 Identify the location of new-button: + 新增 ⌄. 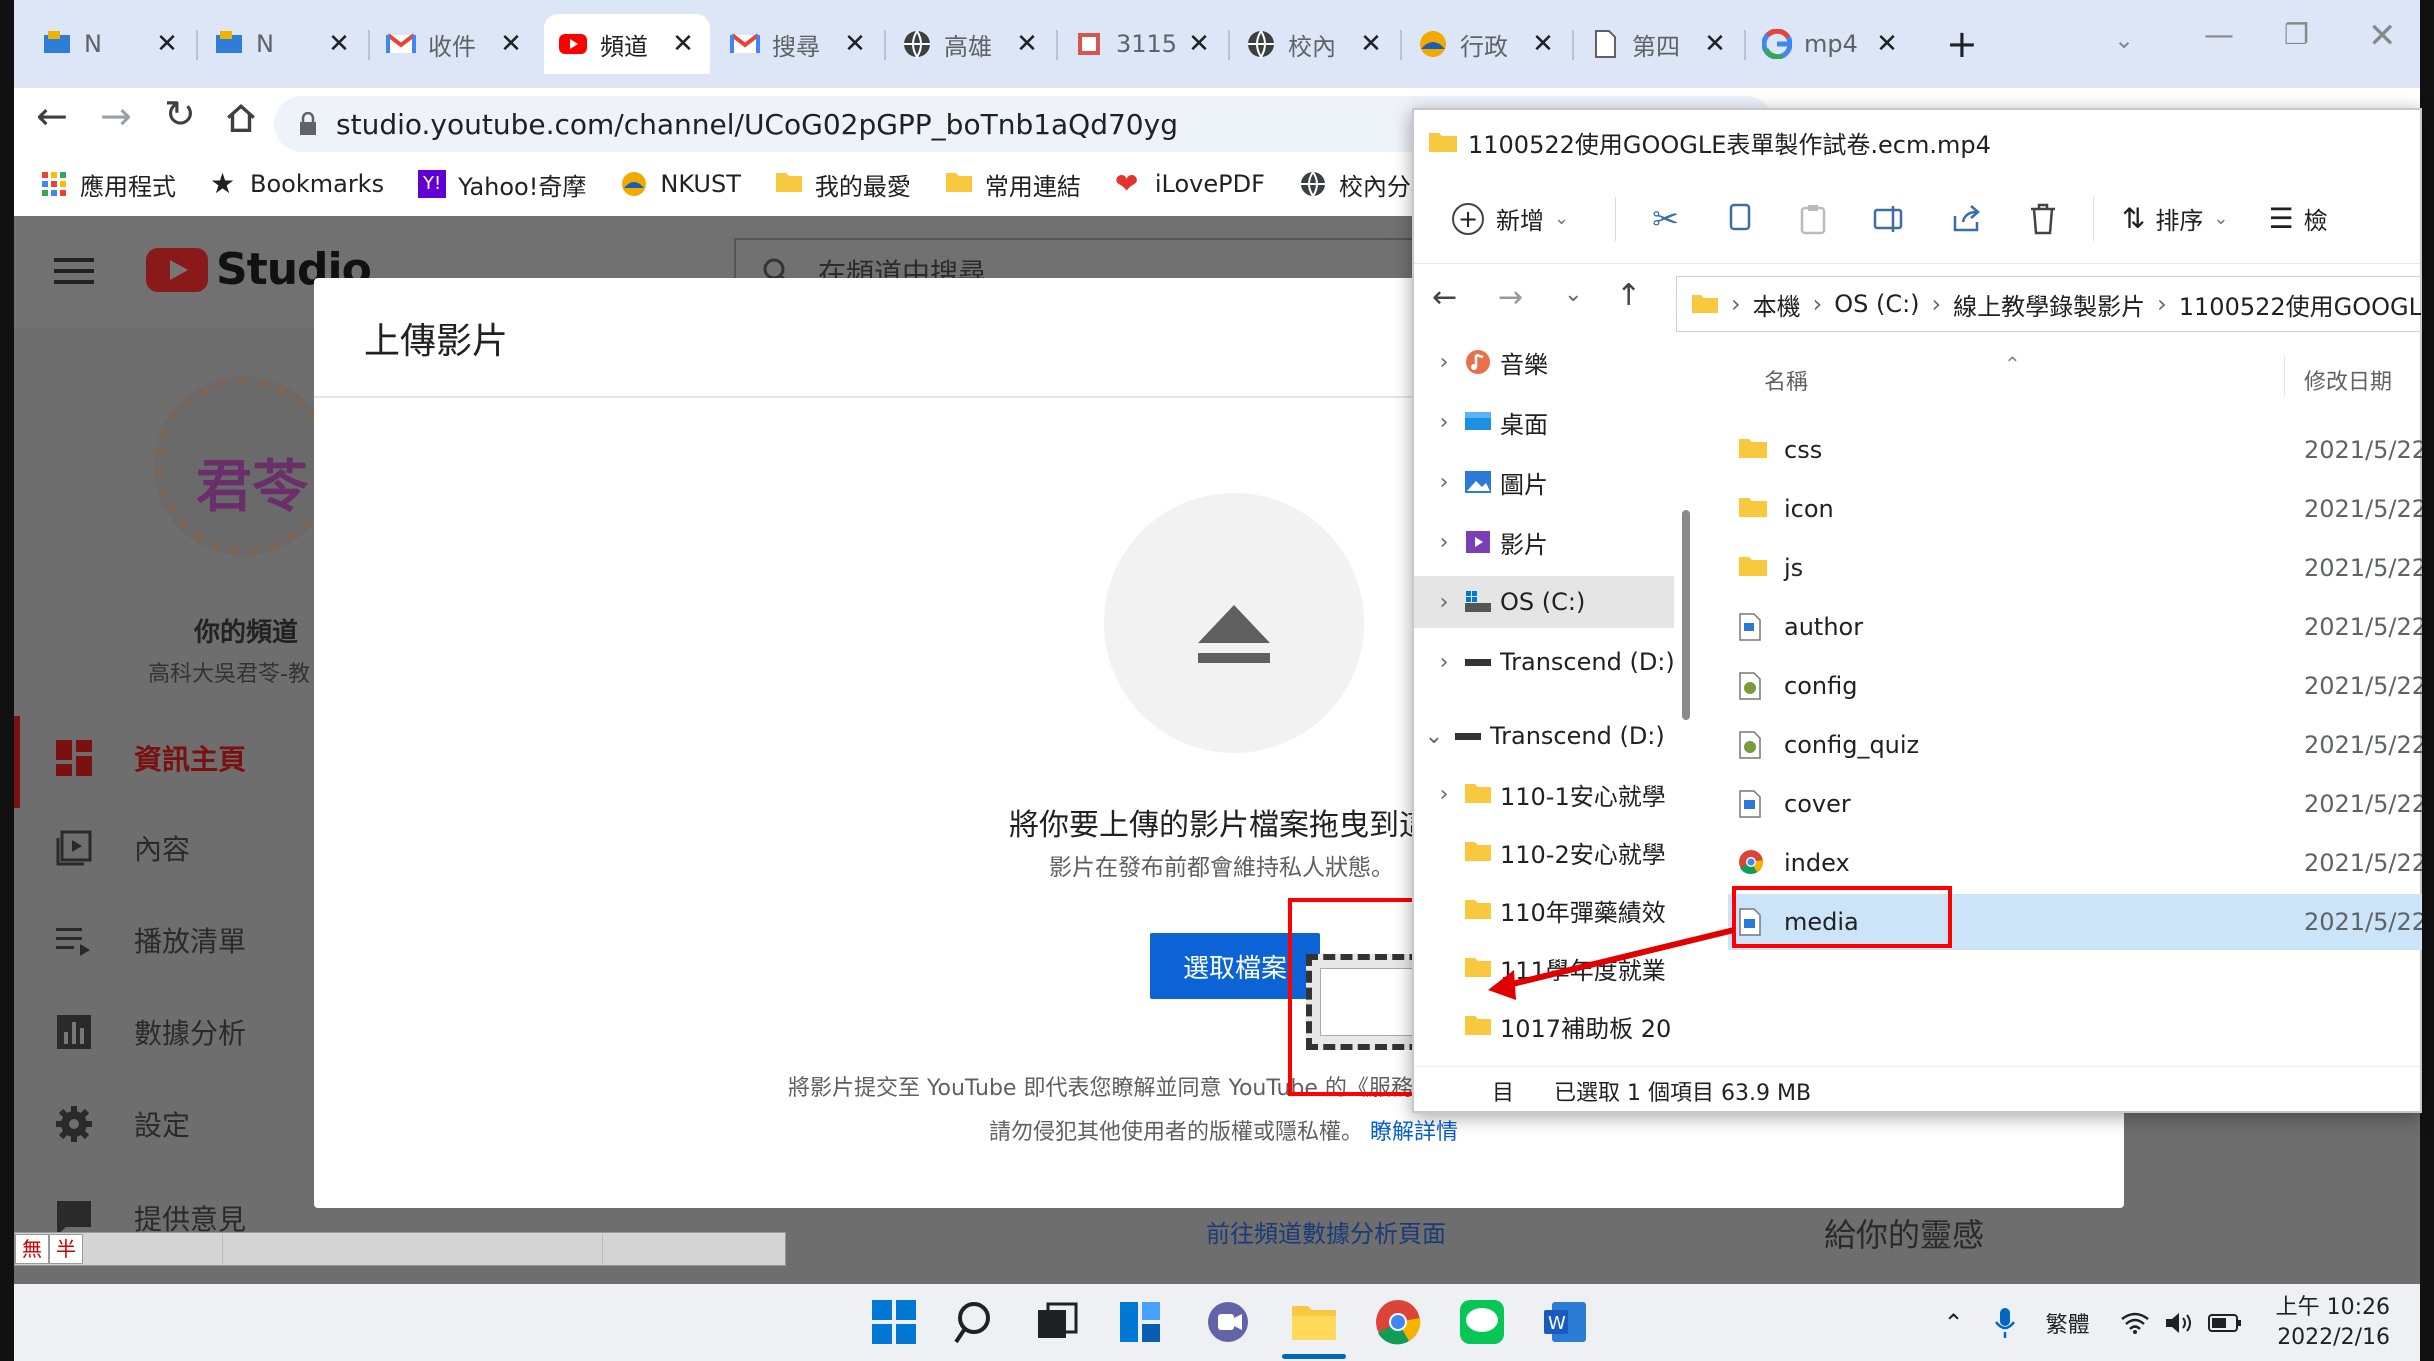
(1510, 218).